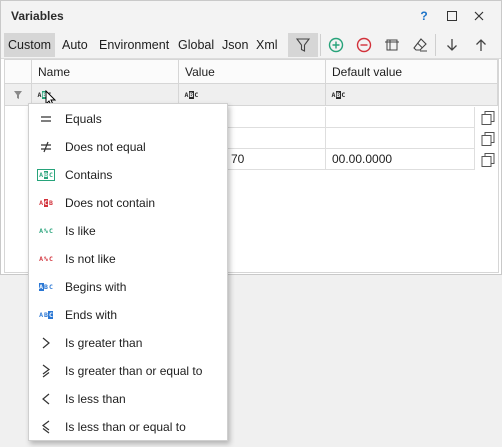  Describe the element at coordinates (128, 427) in the screenshot. I see `menu-item-is-less-than-or-equal-to: Is less than or equal to` at that location.